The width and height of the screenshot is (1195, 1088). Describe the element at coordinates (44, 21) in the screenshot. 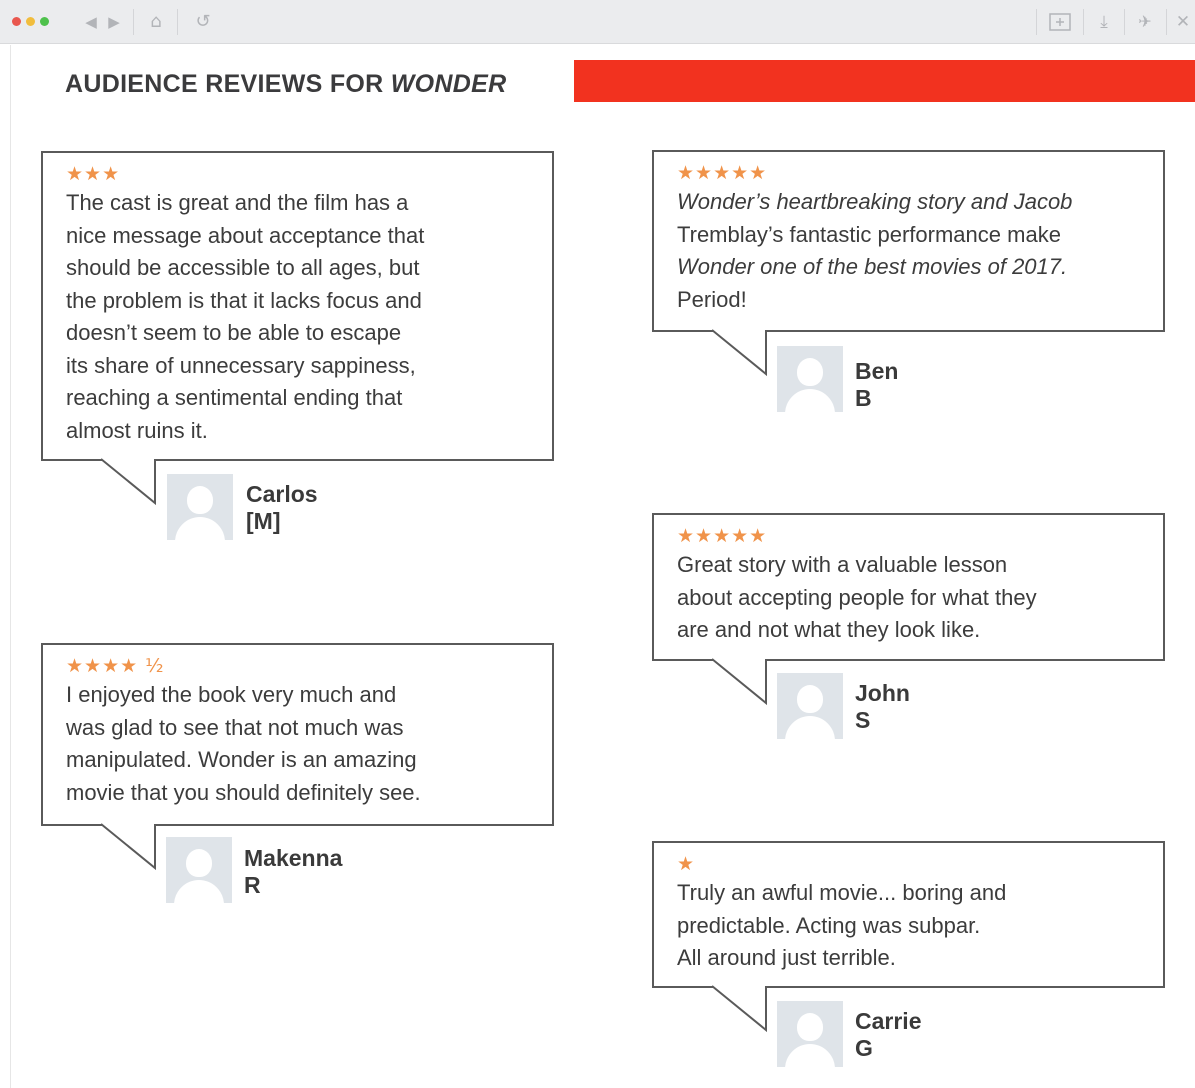

I see `window-zoom-dot` at that location.